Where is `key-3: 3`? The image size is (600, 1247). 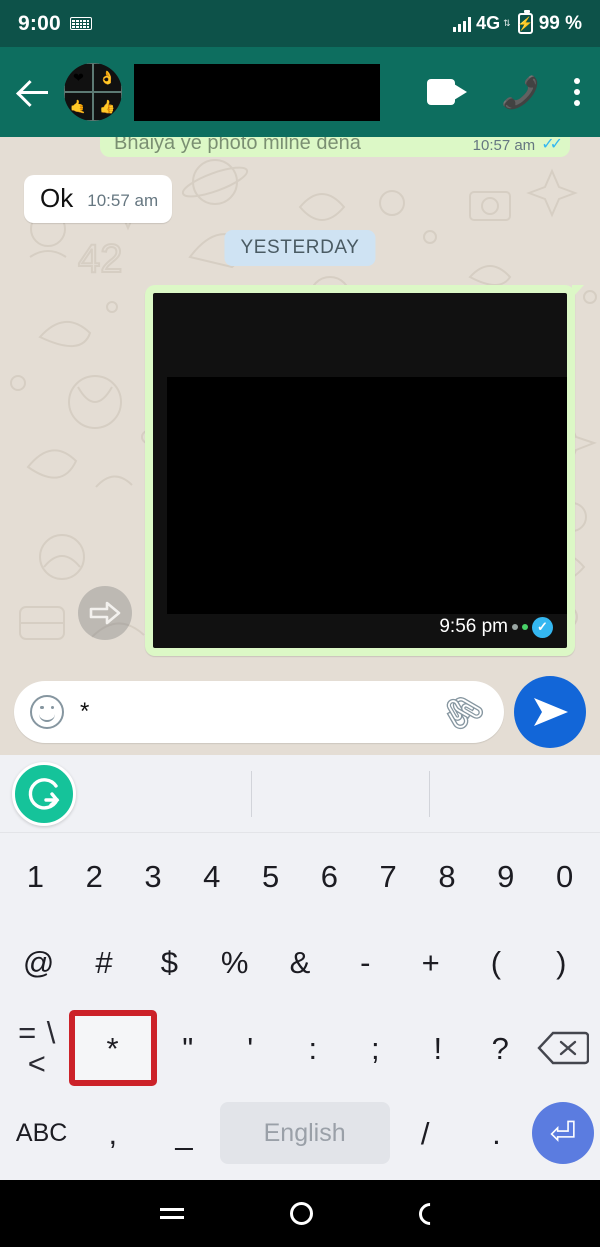 key-3: 3 is located at coordinates (153, 876).